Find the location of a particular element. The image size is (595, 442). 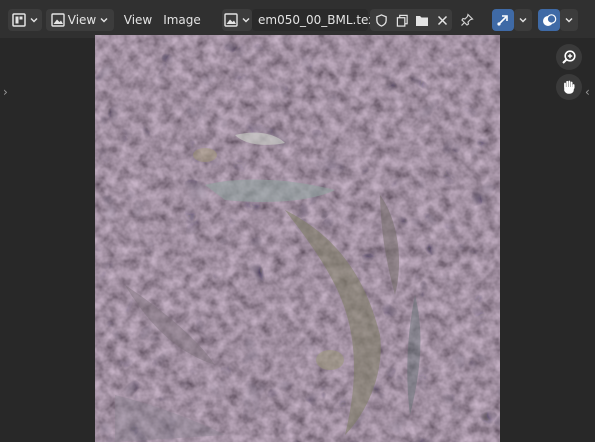

image-name-field: em050_00_BML.tex is located at coordinates (313, 20).